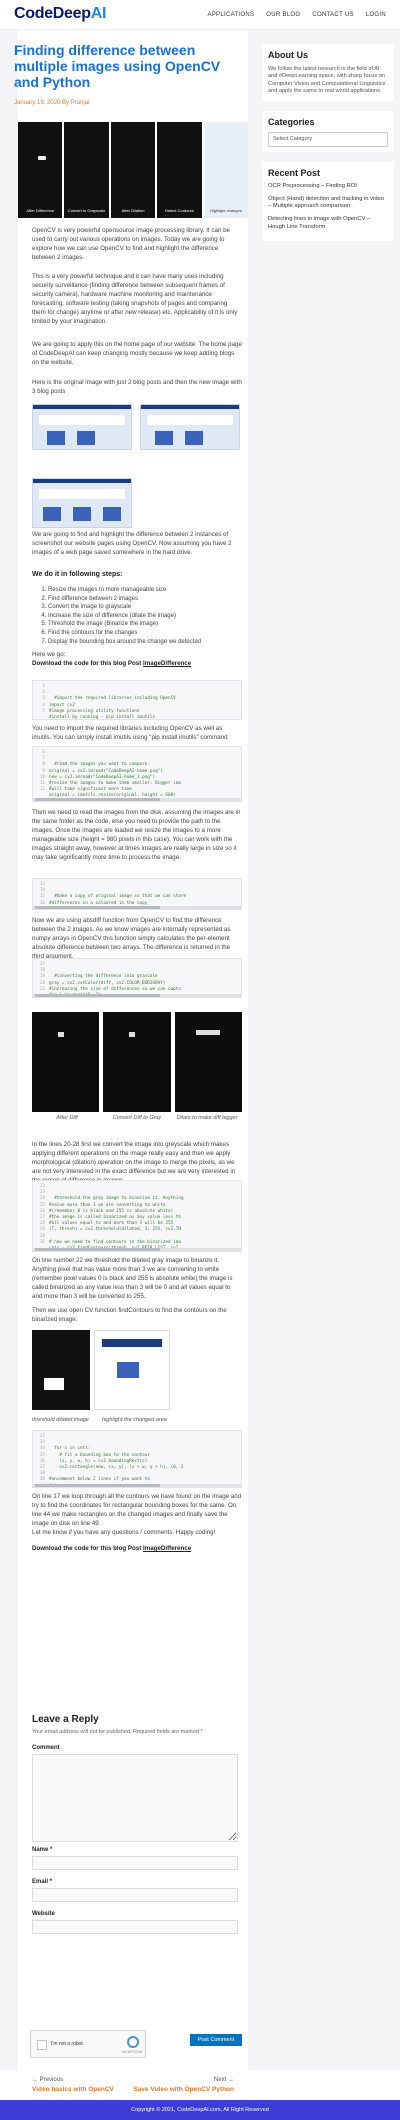  I want to click on diff-images, so click(137, 1062).